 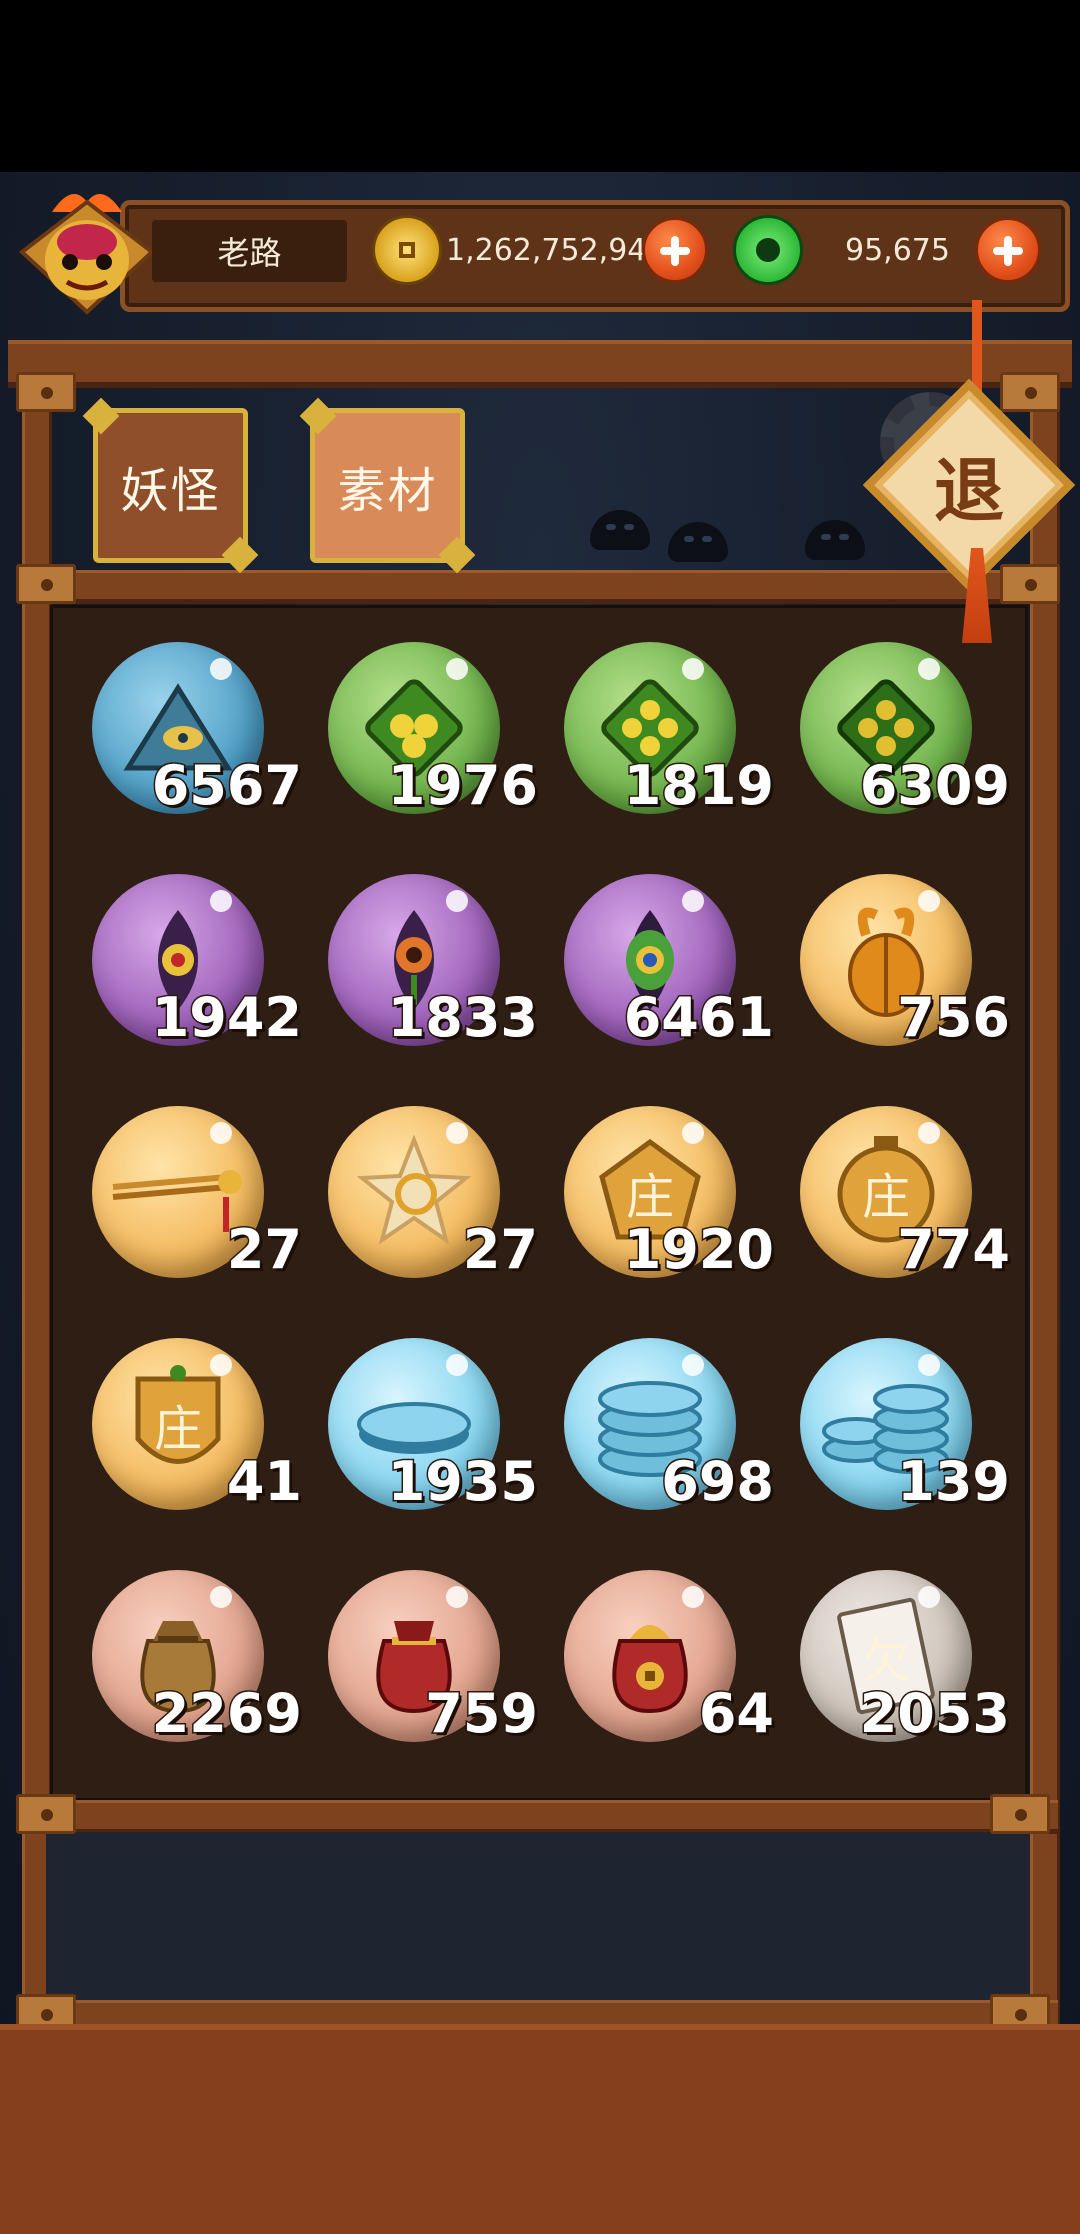 What do you see at coordinates (462, 1482) in the screenshot?
I see `item-count: 1935` at bounding box center [462, 1482].